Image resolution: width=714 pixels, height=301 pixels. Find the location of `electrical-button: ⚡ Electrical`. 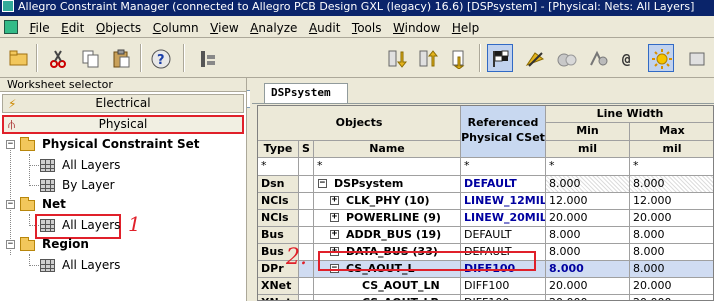

electrical-button: ⚡ Electrical is located at coordinates (123, 103).